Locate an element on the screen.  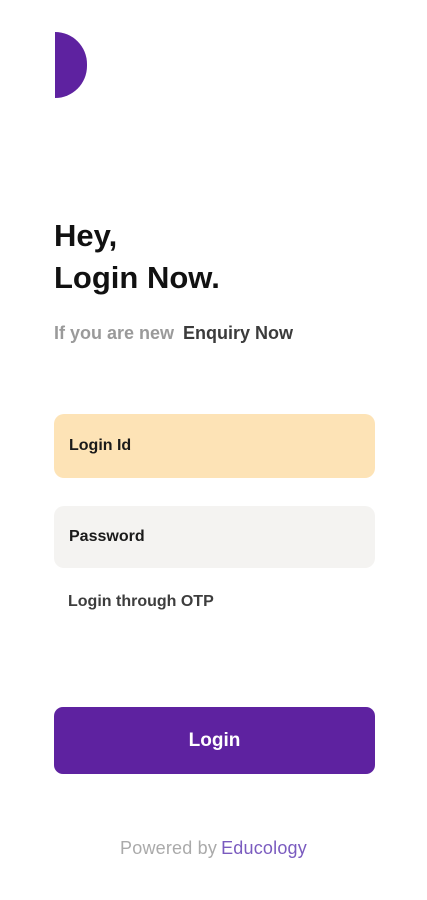
powered-by-footer: Powered by Educology is located at coordinates (213, 848).